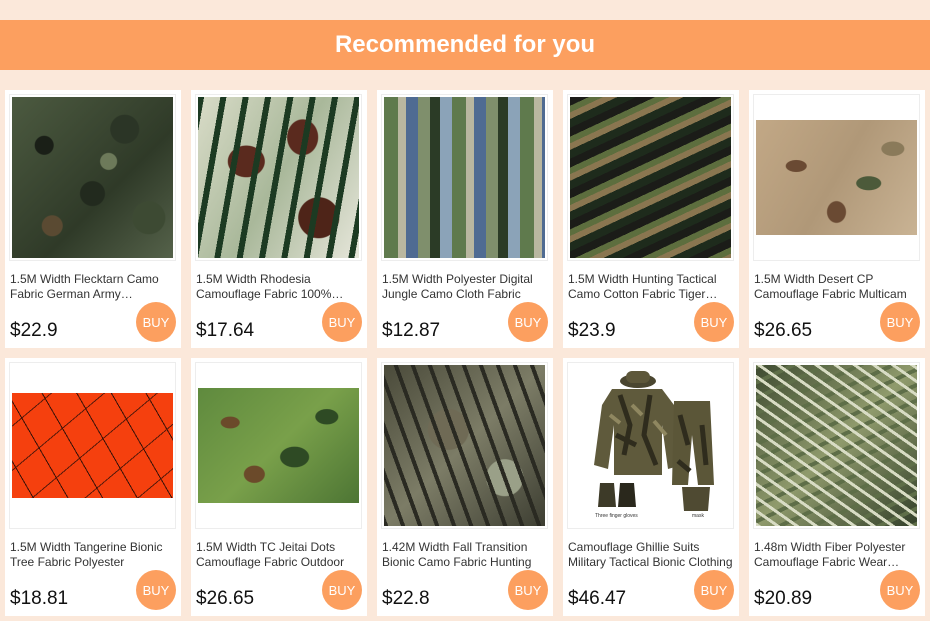  I want to click on tangerine-tree-fabric-image, so click(92, 445).